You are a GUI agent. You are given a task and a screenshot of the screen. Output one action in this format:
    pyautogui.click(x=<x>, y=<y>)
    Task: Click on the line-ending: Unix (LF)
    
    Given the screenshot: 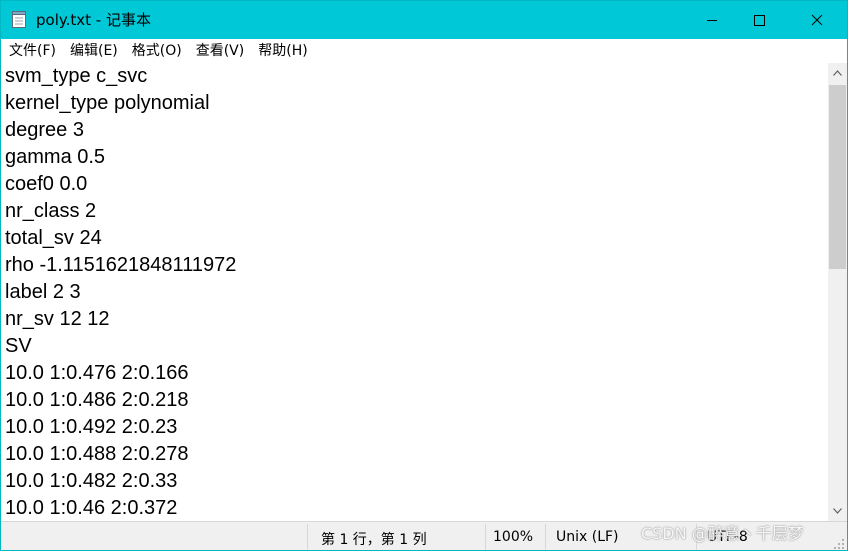 What is the action you would take?
    pyautogui.click(x=587, y=537)
    